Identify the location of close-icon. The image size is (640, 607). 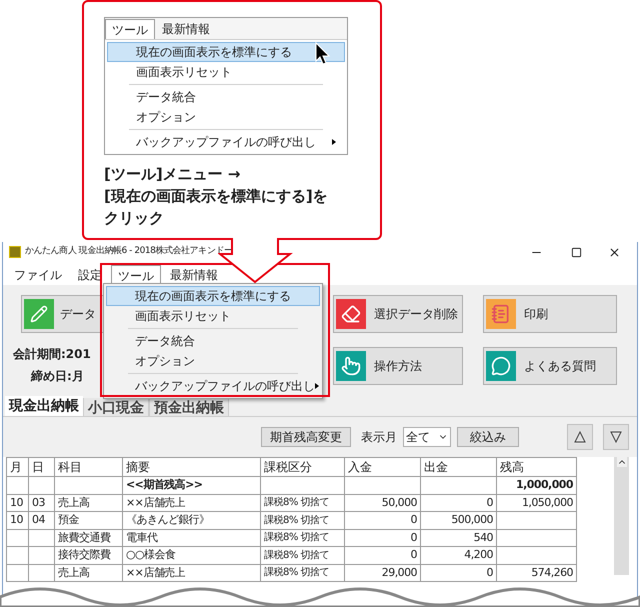
(614, 252).